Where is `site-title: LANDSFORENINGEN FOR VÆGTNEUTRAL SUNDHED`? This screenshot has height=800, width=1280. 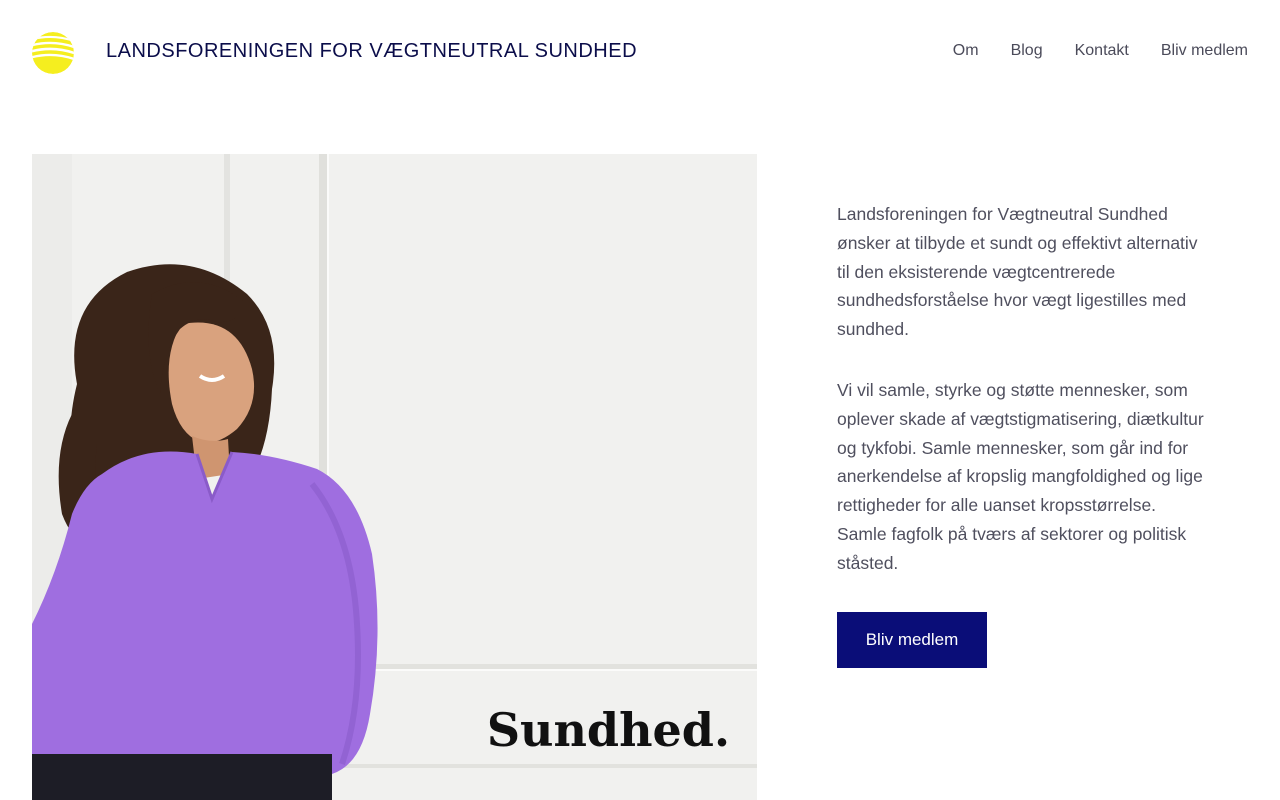
site-title: LANDSFORENINGEN FOR VÆGTNEUTRAL SUNDHED is located at coordinates (371, 51).